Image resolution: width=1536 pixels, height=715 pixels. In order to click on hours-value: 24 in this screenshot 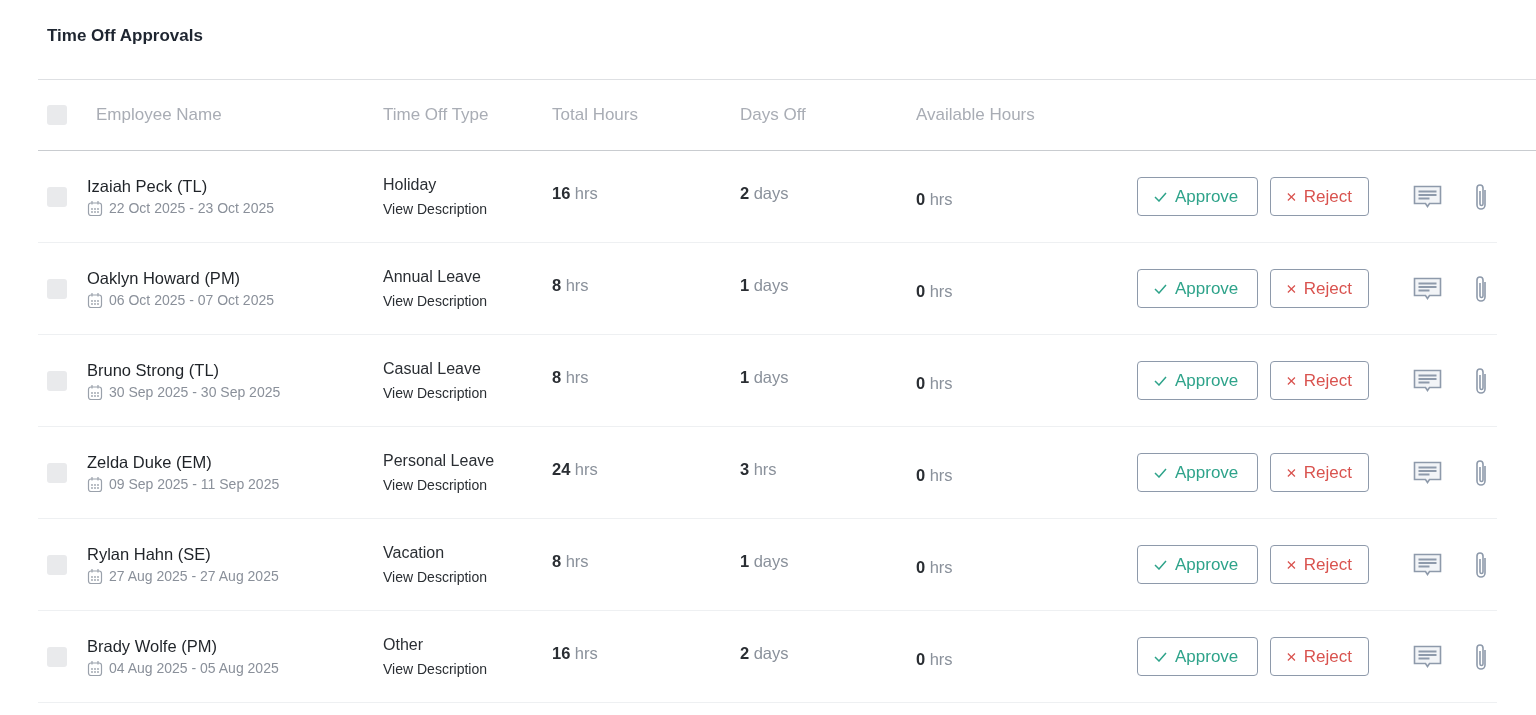, I will do `click(561, 469)`.